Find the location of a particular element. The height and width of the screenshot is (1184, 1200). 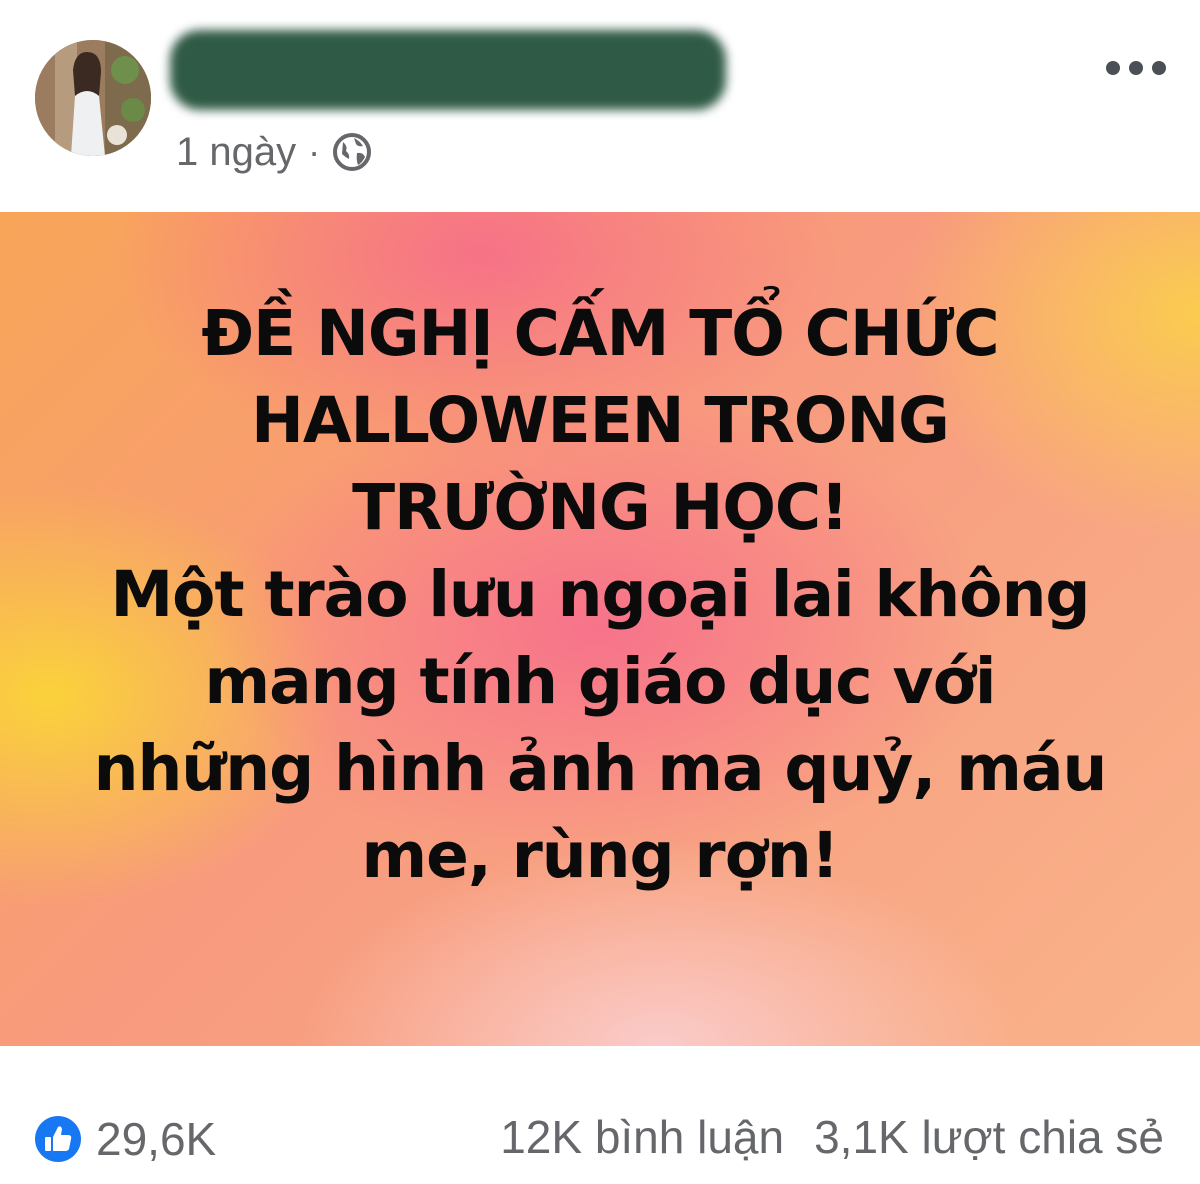

engagement-stats: 12K bình luận 3,1K lượt chia sẻ is located at coordinates (832, 1137).